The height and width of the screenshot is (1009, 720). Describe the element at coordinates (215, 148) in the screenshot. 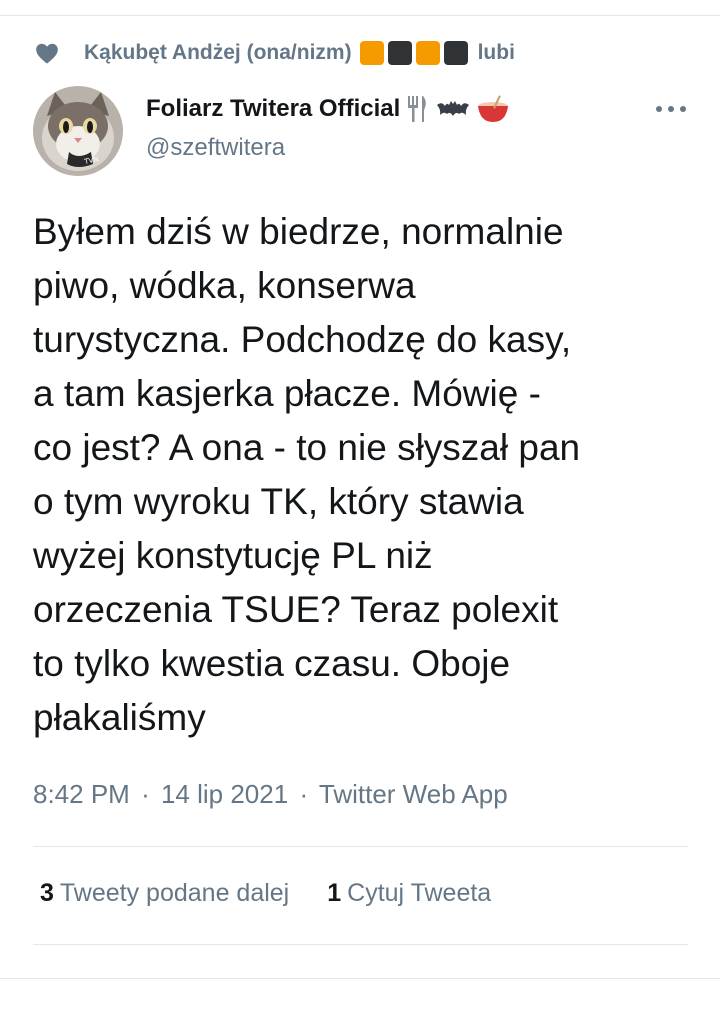

I see `author-handle: @szeftwitera` at that location.